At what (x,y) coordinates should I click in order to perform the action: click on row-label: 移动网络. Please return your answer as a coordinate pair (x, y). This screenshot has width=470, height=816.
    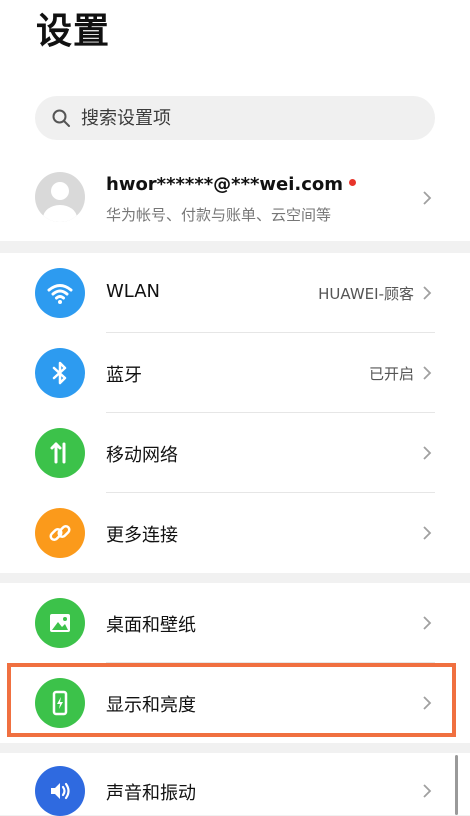
    Looking at the image, I should click on (142, 455).